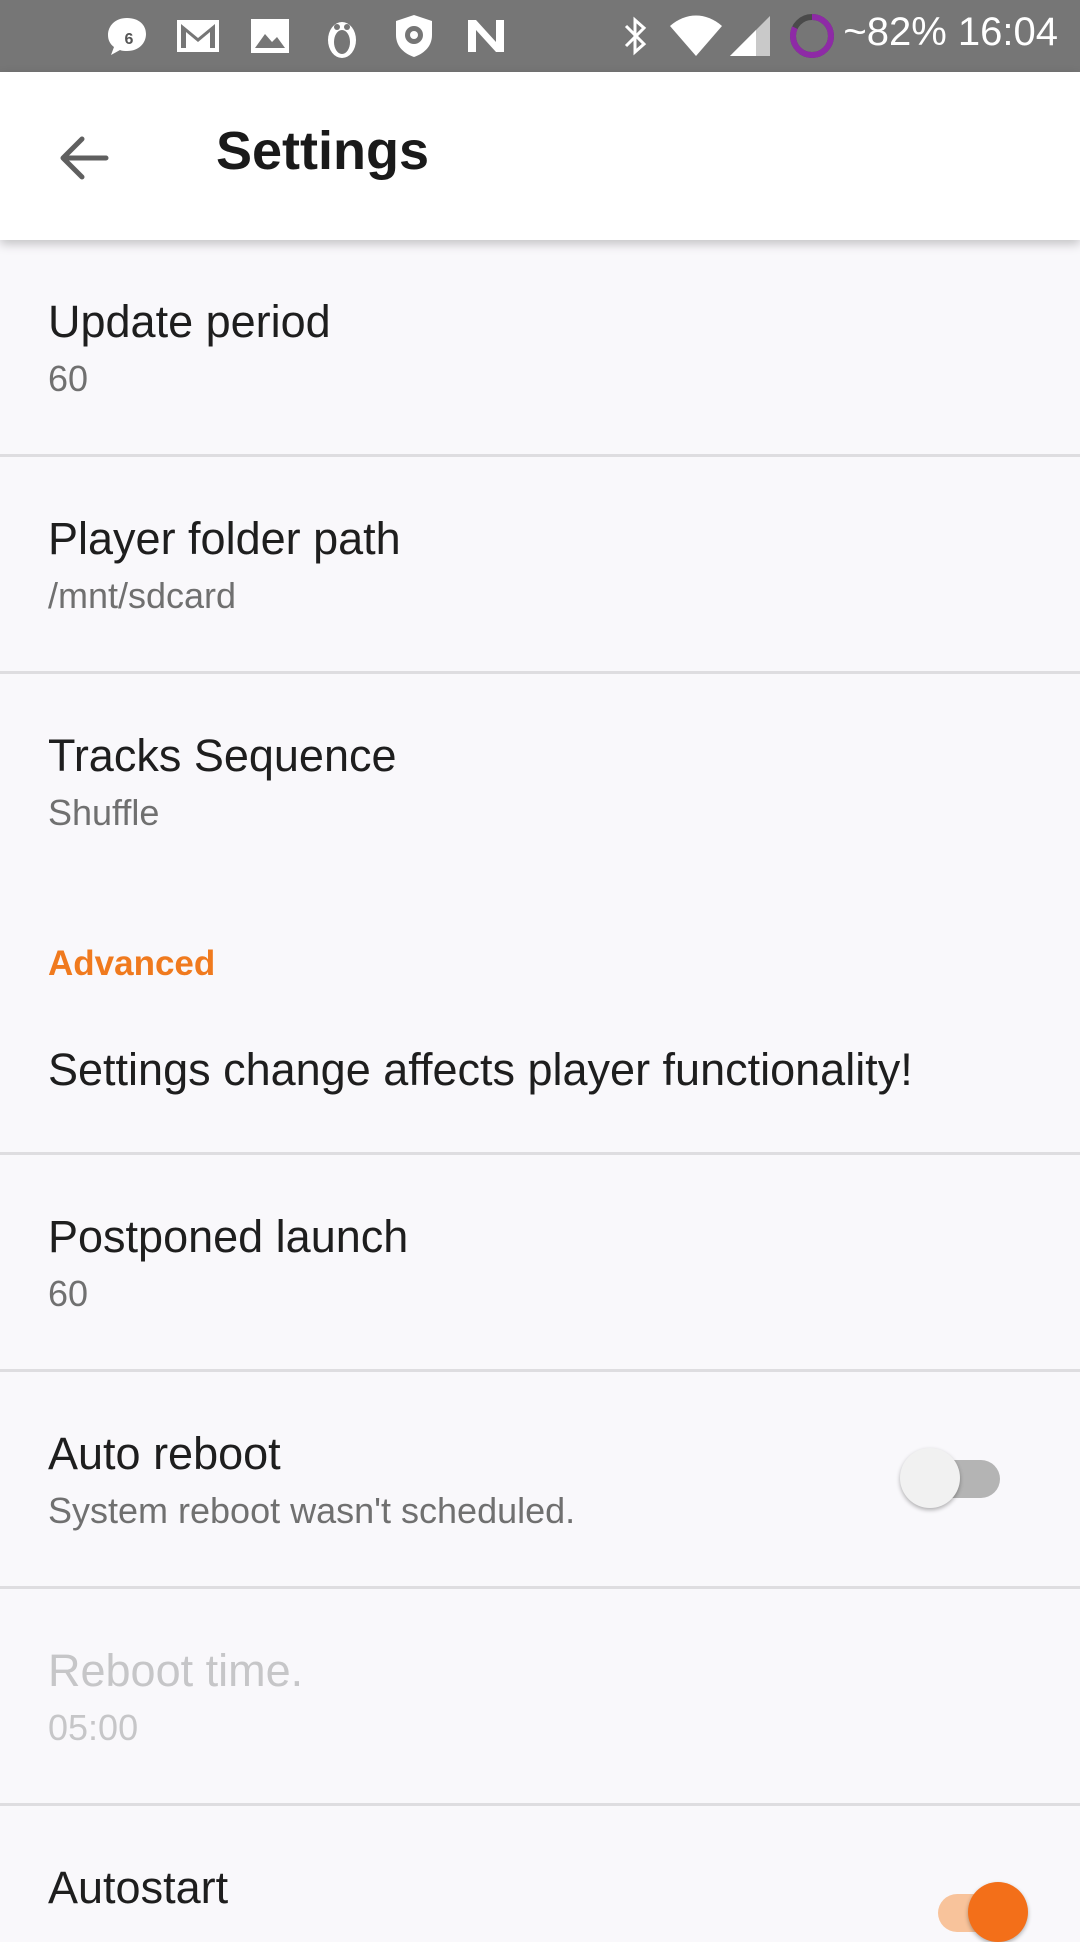 This screenshot has height=1942, width=1080. What do you see at coordinates (224, 538) in the screenshot?
I see `pref-title: Player folder path` at bounding box center [224, 538].